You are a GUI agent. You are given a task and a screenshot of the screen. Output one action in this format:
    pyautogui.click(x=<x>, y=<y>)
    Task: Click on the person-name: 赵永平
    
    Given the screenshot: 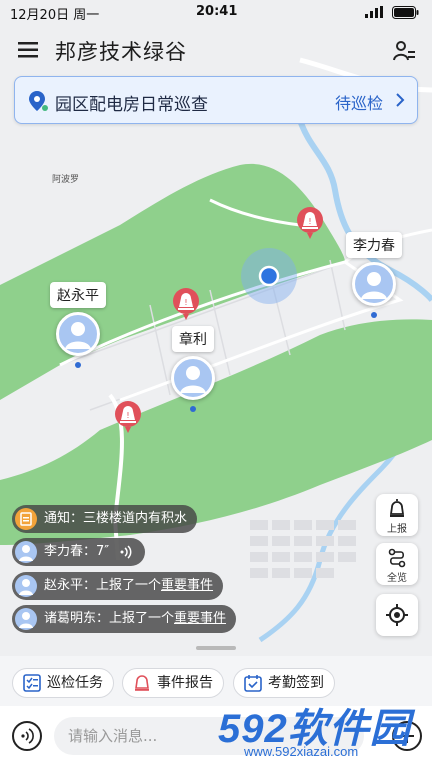 What is the action you would take?
    pyautogui.click(x=78, y=295)
    